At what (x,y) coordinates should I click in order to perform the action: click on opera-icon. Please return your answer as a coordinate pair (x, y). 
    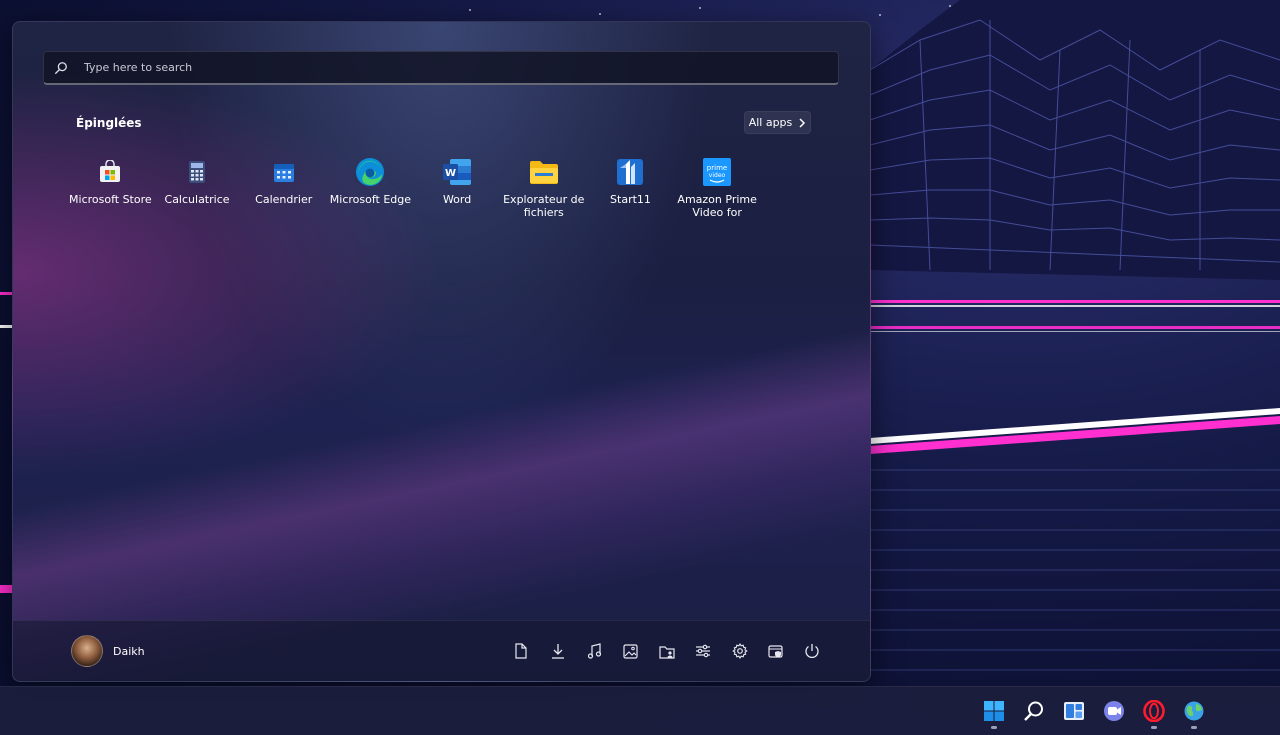
    Looking at the image, I should click on (1154, 711).